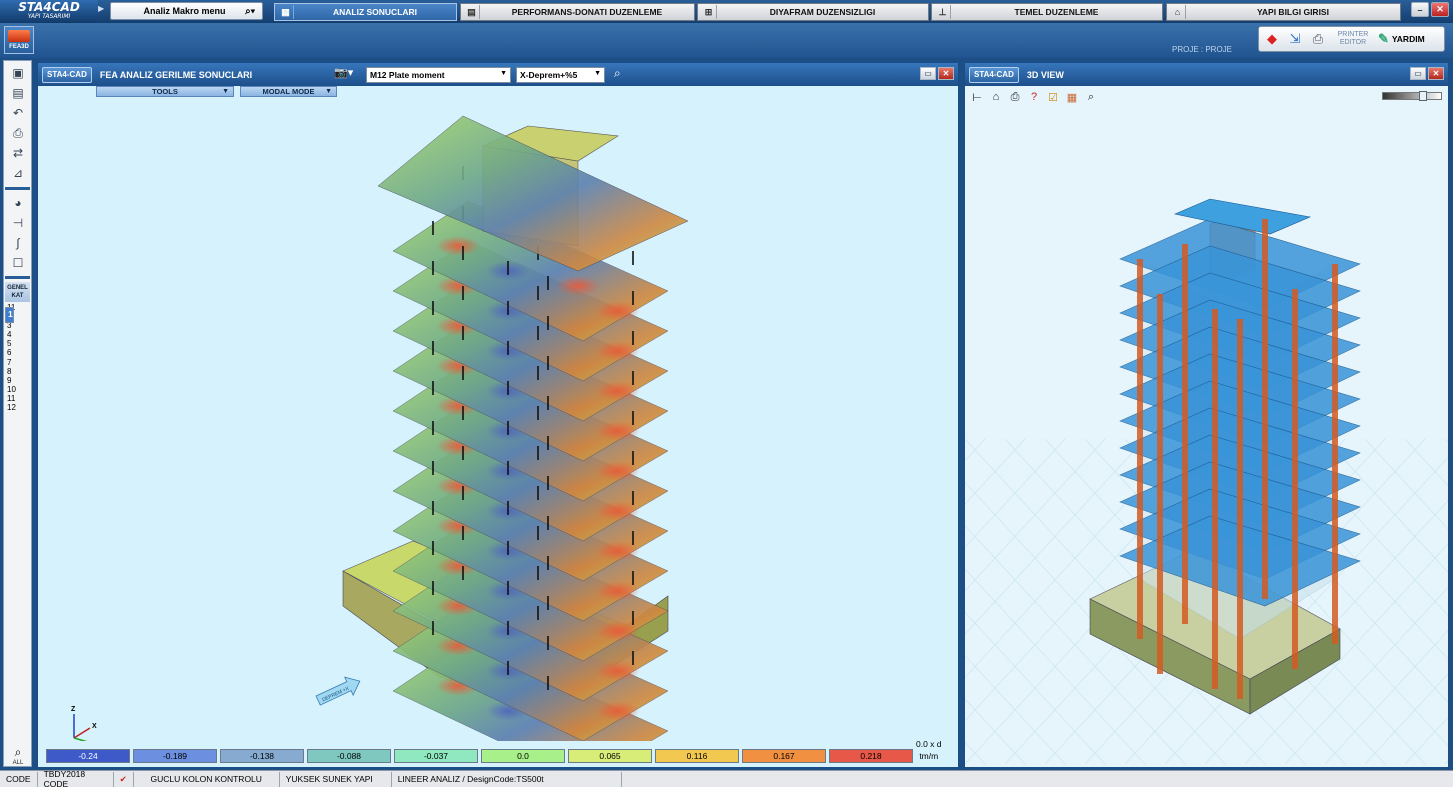 Image resolution: width=1453 pixels, height=787 pixels. What do you see at coordinates (286, 12) in the screenshot?
I see `results-icon: ▦` at bounding box center [286, 12].